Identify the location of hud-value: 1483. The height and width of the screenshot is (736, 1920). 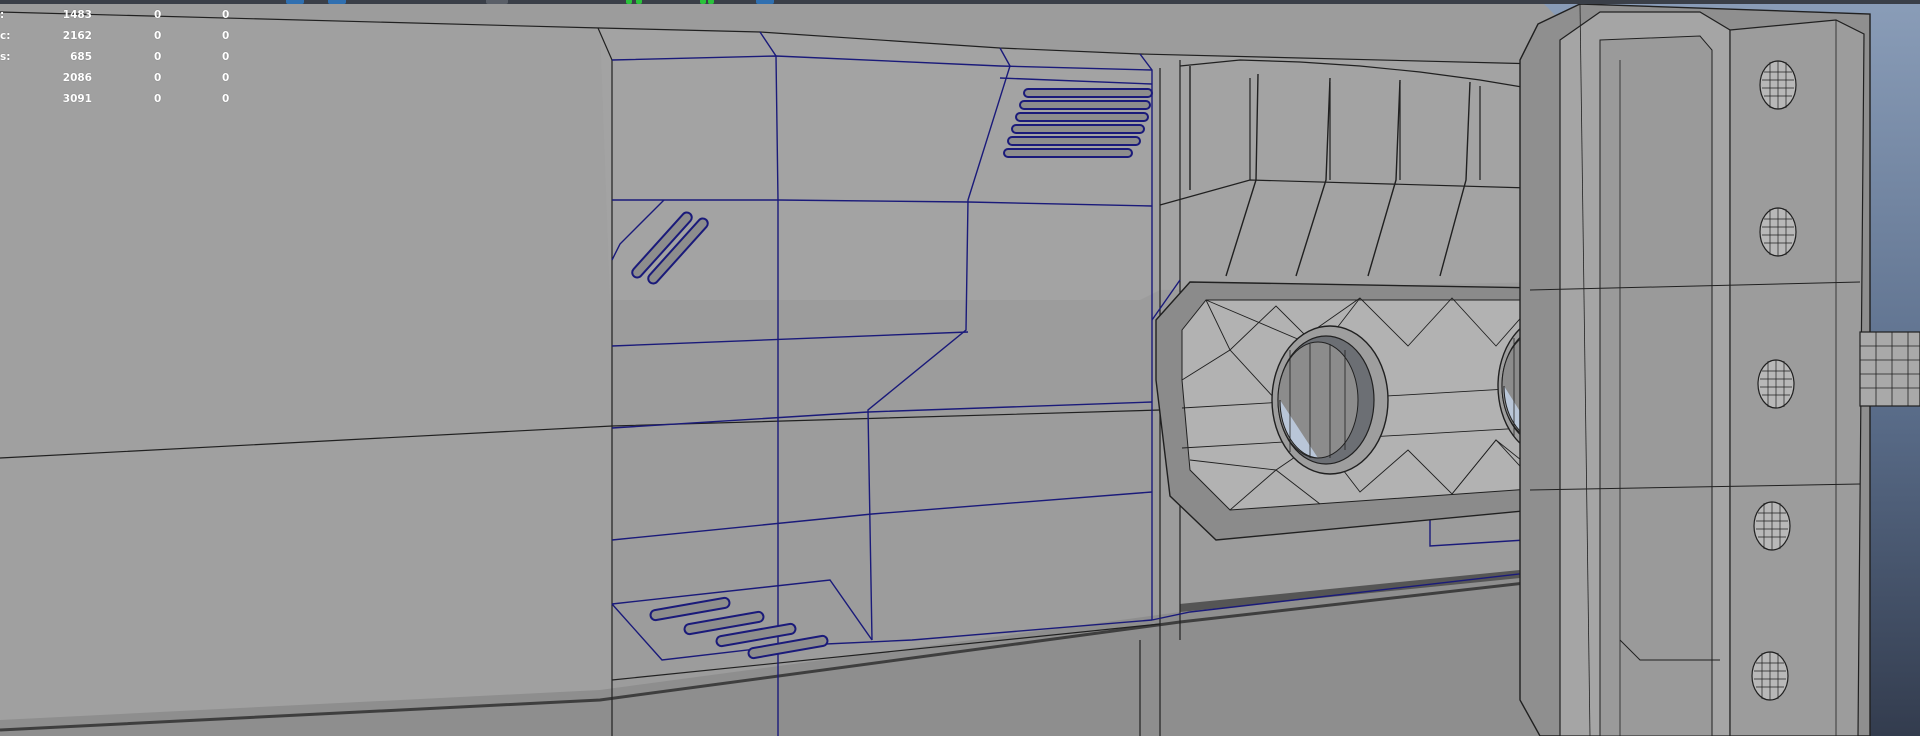
(77, 15).